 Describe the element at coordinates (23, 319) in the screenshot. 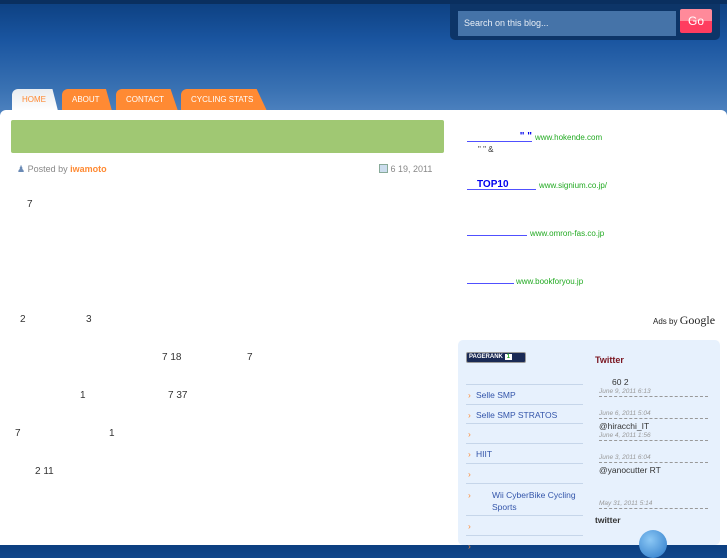

I see `post-text: 2` at that location.